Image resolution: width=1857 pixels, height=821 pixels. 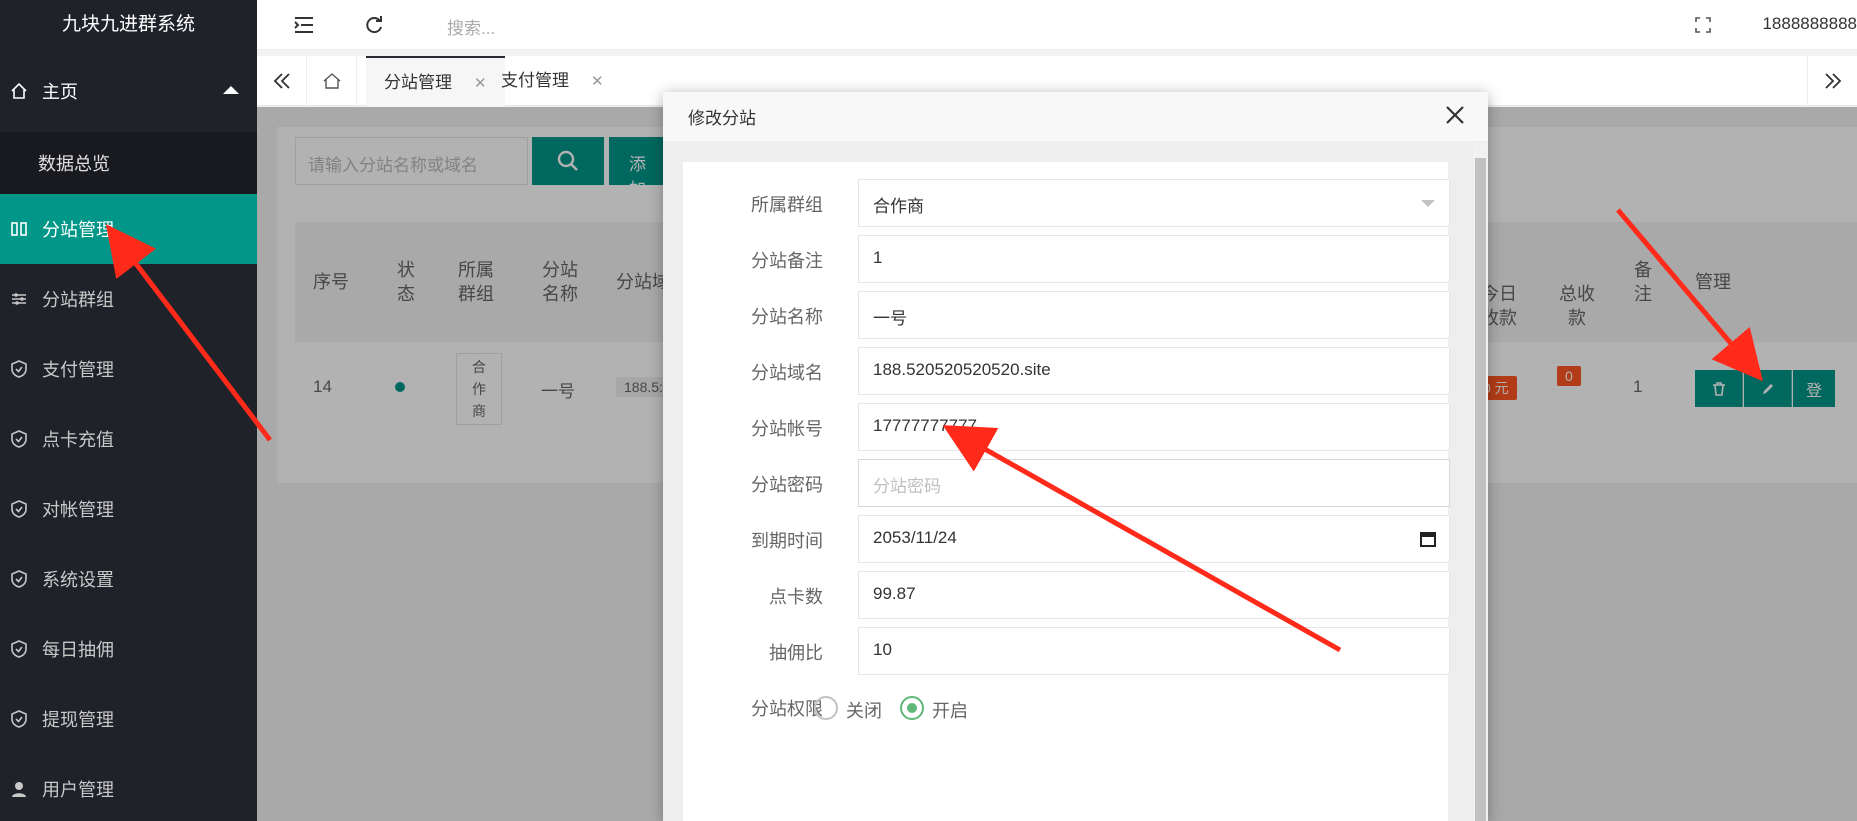 What do you see at coordinates (374, 25) in the screenshot?
I see `refresh-icon` at bounding box center [374, 25].